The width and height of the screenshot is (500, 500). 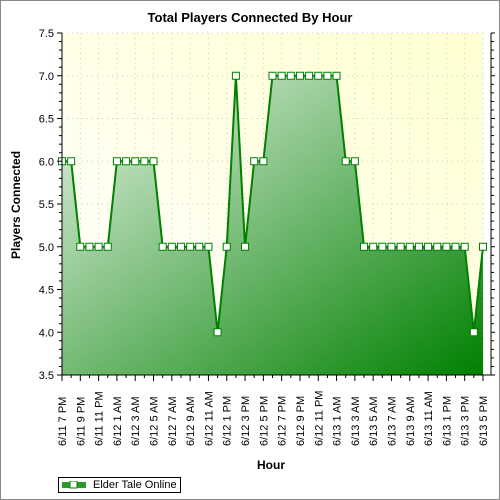 What do you see at coordinates (271, 465) in the screenshot?
I see `x-axis-title: Hour` at bounding box center [271, 465].